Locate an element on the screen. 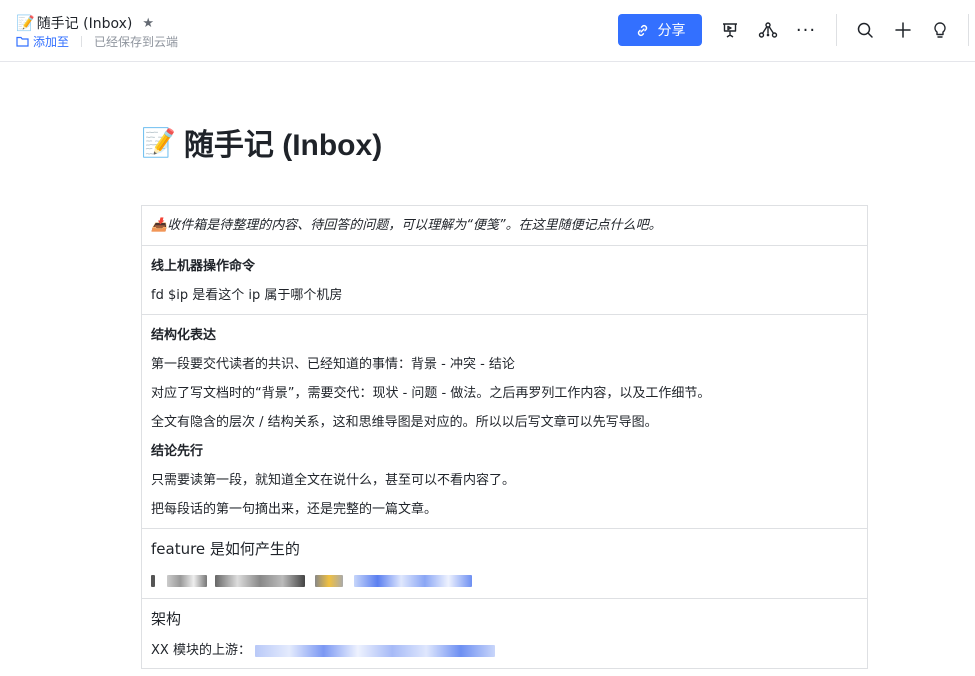 The image size is (975, 676). toolbar-edge-divider is located at coordinates (968, 30).